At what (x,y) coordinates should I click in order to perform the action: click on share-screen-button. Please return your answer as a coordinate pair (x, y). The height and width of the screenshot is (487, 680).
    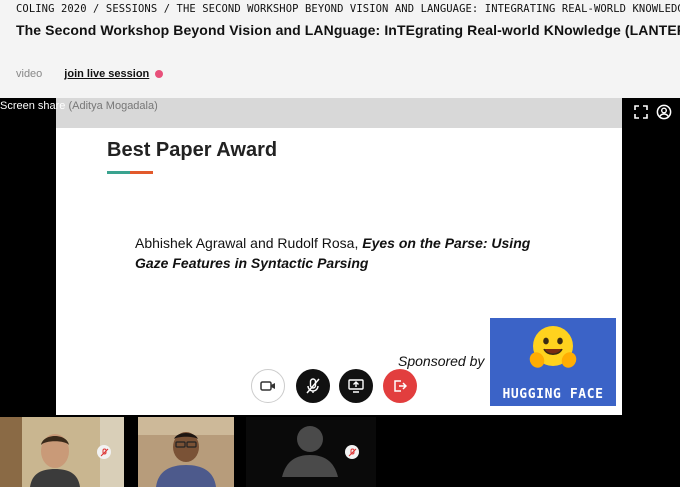
    Looking at the image, I should click on (356, 386).